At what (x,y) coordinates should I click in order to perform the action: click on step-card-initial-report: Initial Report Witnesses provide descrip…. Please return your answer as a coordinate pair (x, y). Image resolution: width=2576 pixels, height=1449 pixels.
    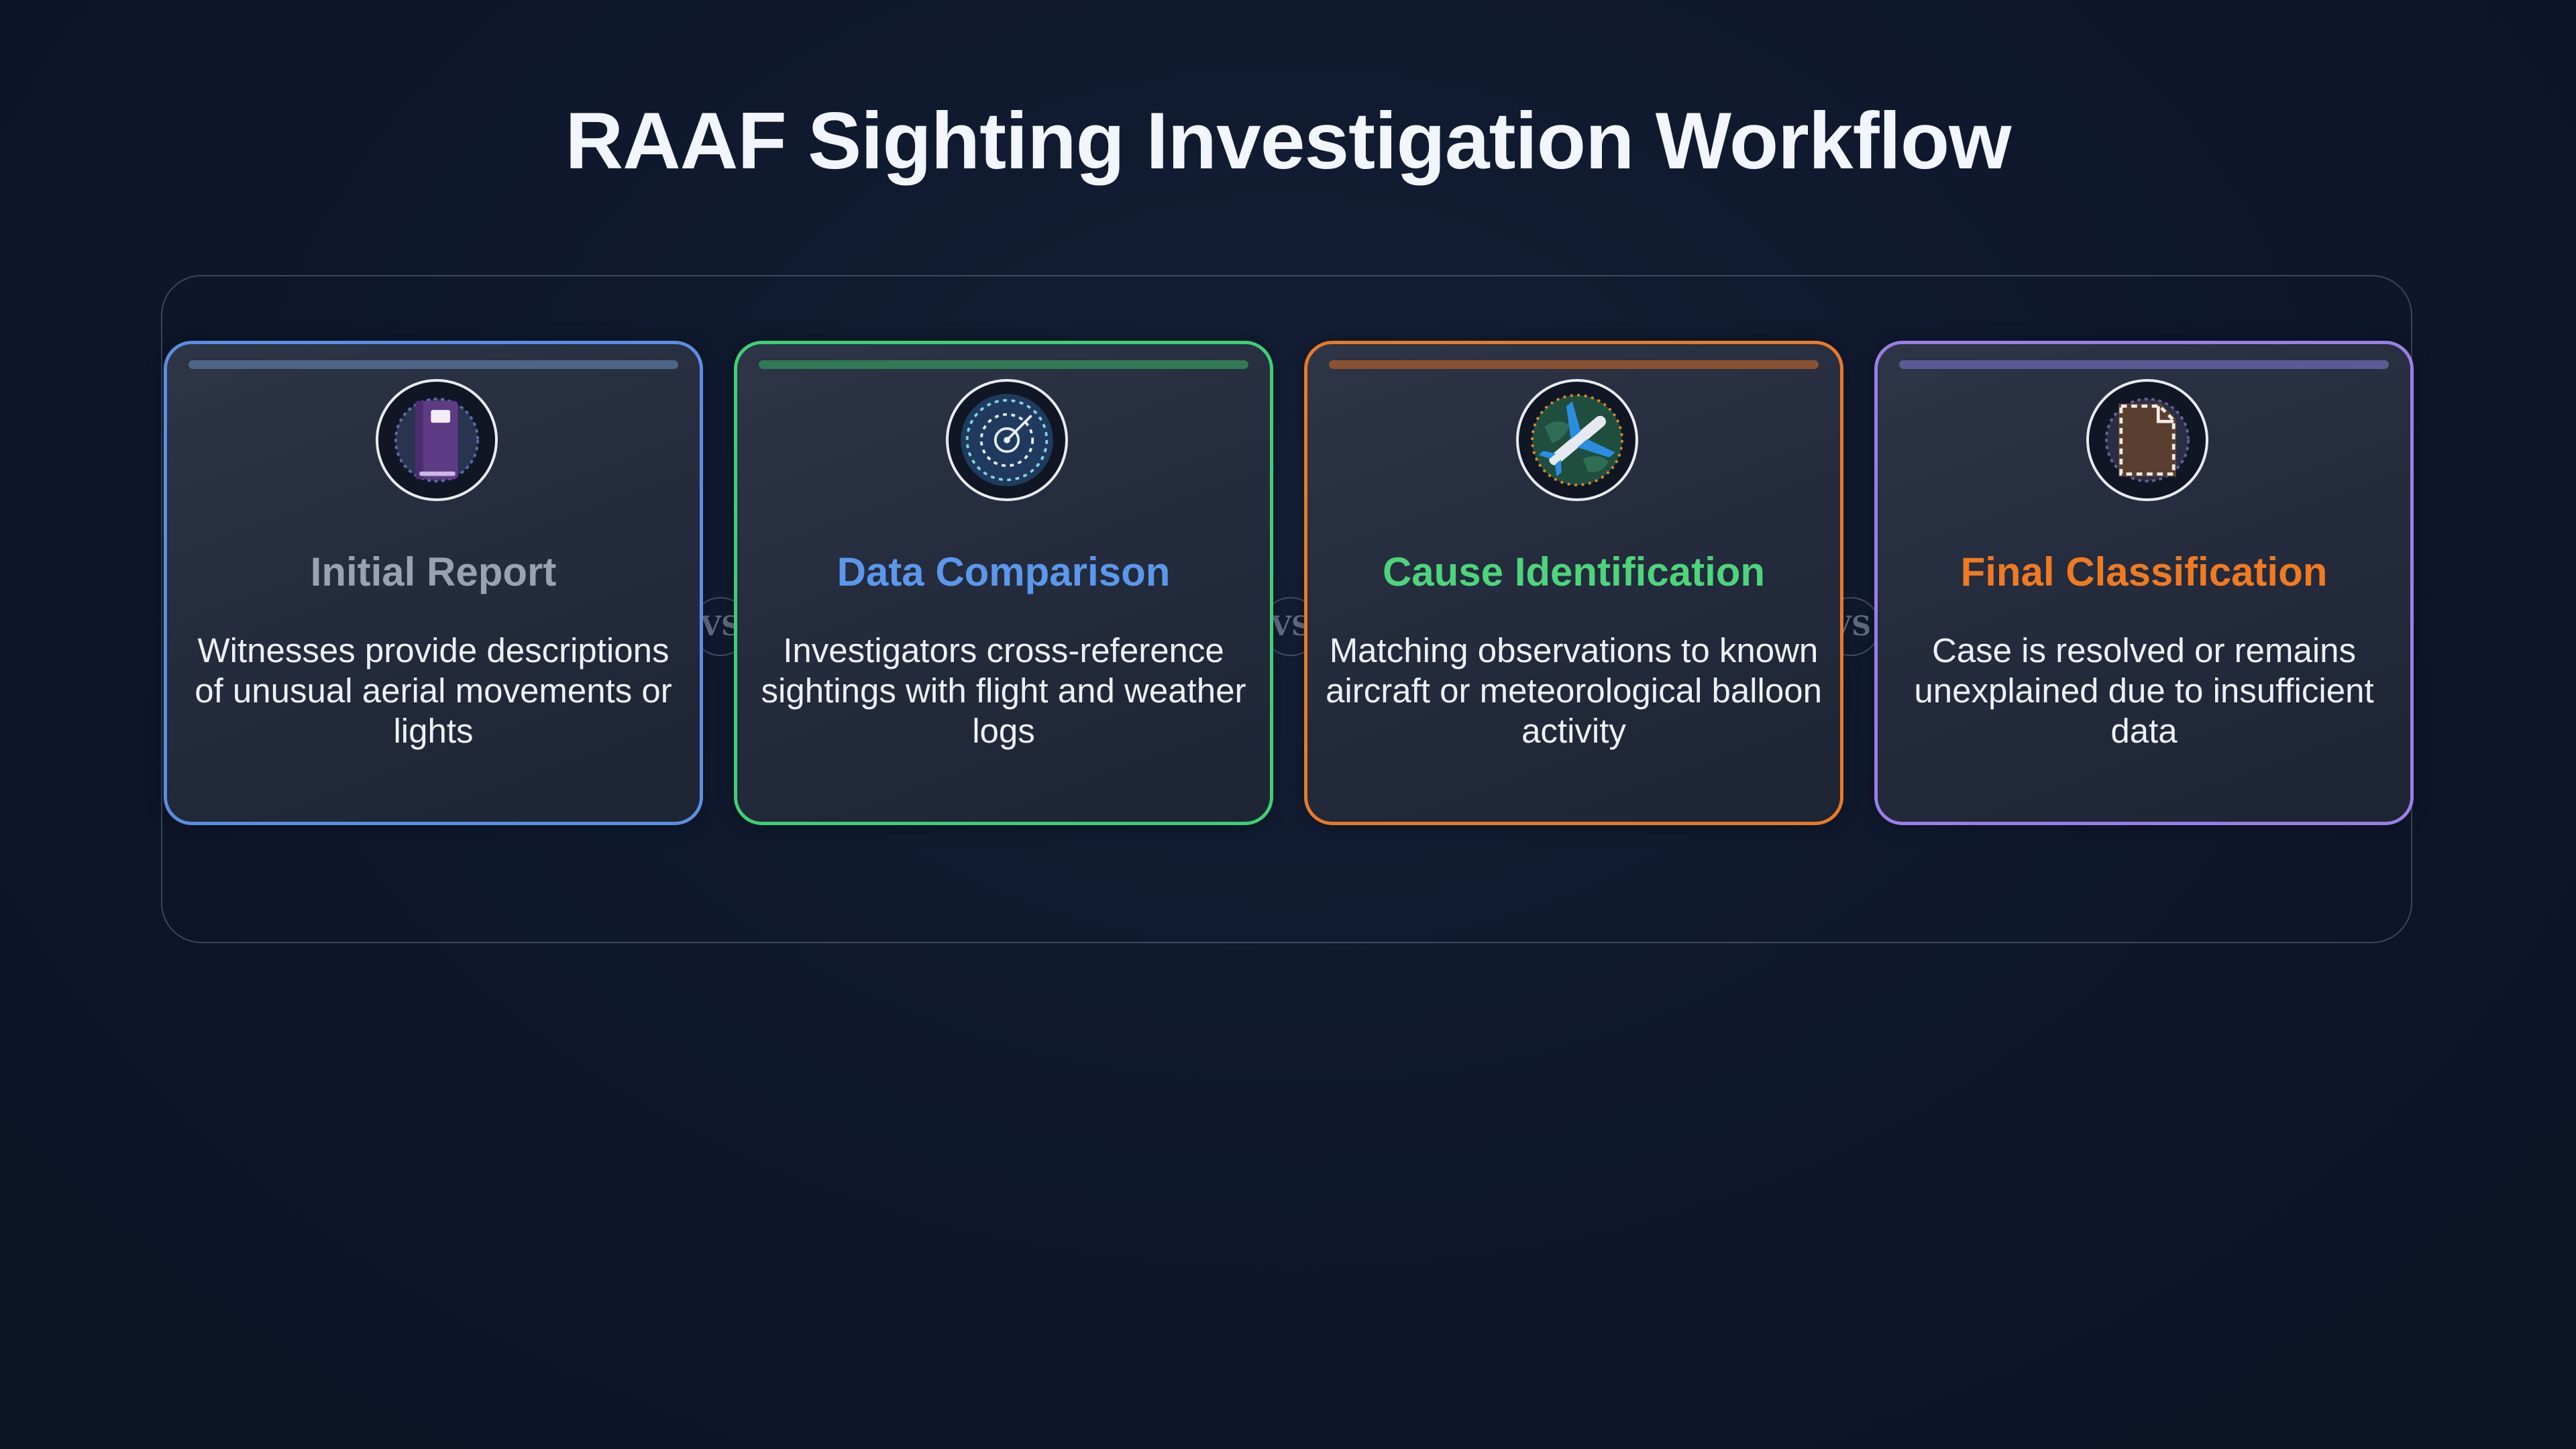
    Looking at the image, I should click on (433, 583).